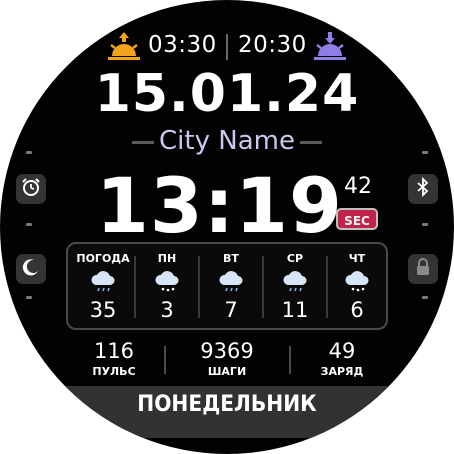 The width and height of the screenshot is (454, 454). I want to click on battery-stat: 49 ЗАРЯД, so click(342, 359).